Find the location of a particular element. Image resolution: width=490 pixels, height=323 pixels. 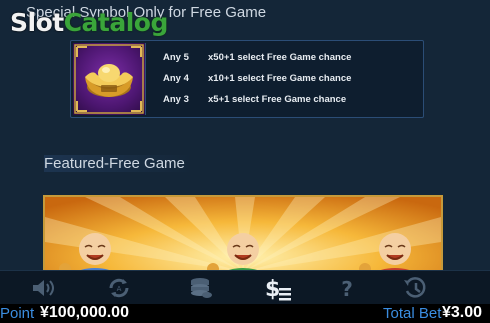

payout-text: x5+1 select Free Game chance is located at coordinates (277, 99).